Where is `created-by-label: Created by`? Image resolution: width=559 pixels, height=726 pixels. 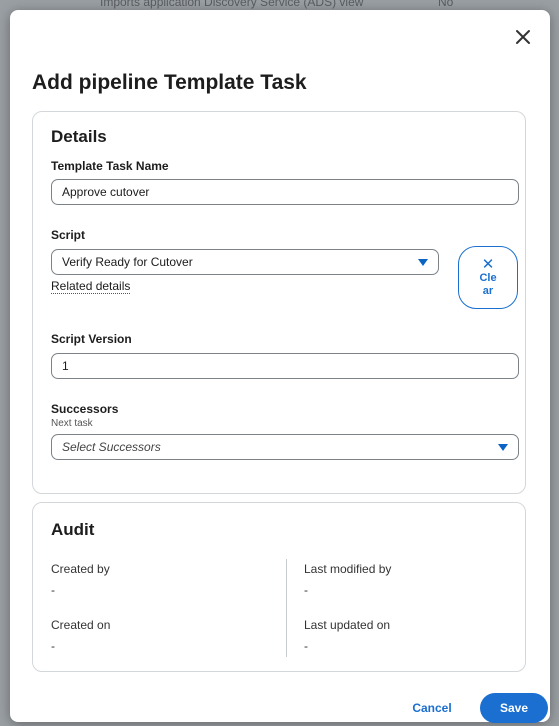 created-by-label: Created by is located at coordinates (80, 569).